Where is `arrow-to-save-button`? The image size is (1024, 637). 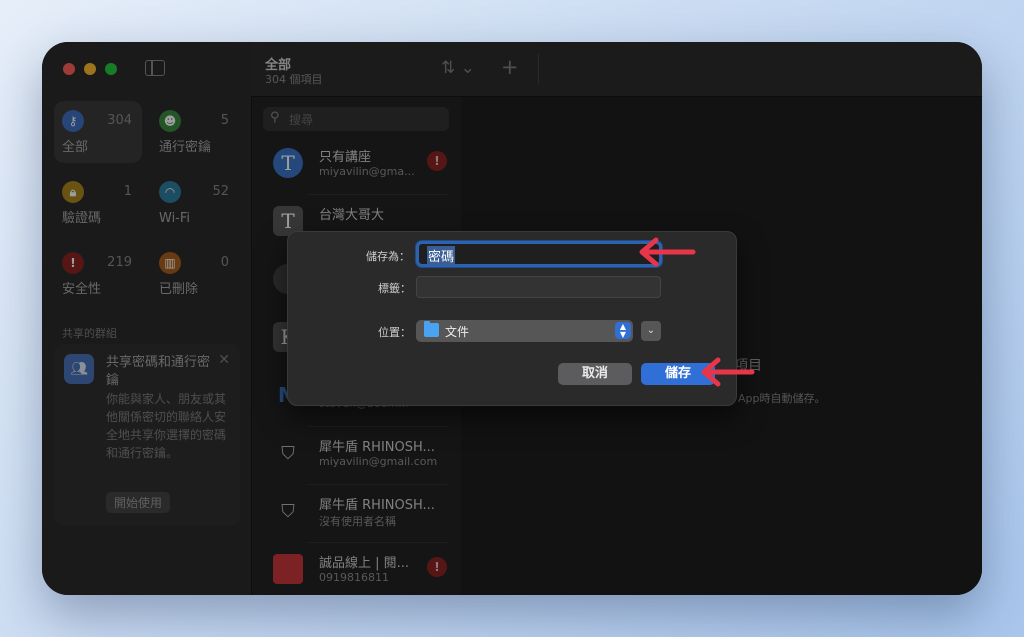
arrow-to-save-button is located at coordinates (728, 372).